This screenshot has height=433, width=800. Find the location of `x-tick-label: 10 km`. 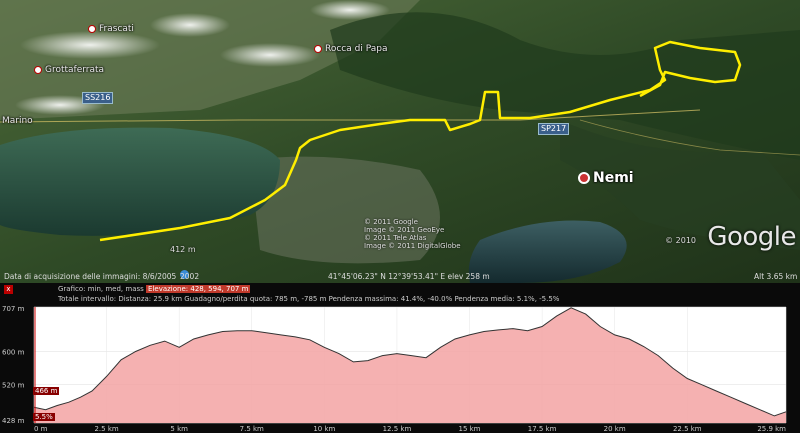

x-tick-label: 10 km is located at coordinates (324, 429).